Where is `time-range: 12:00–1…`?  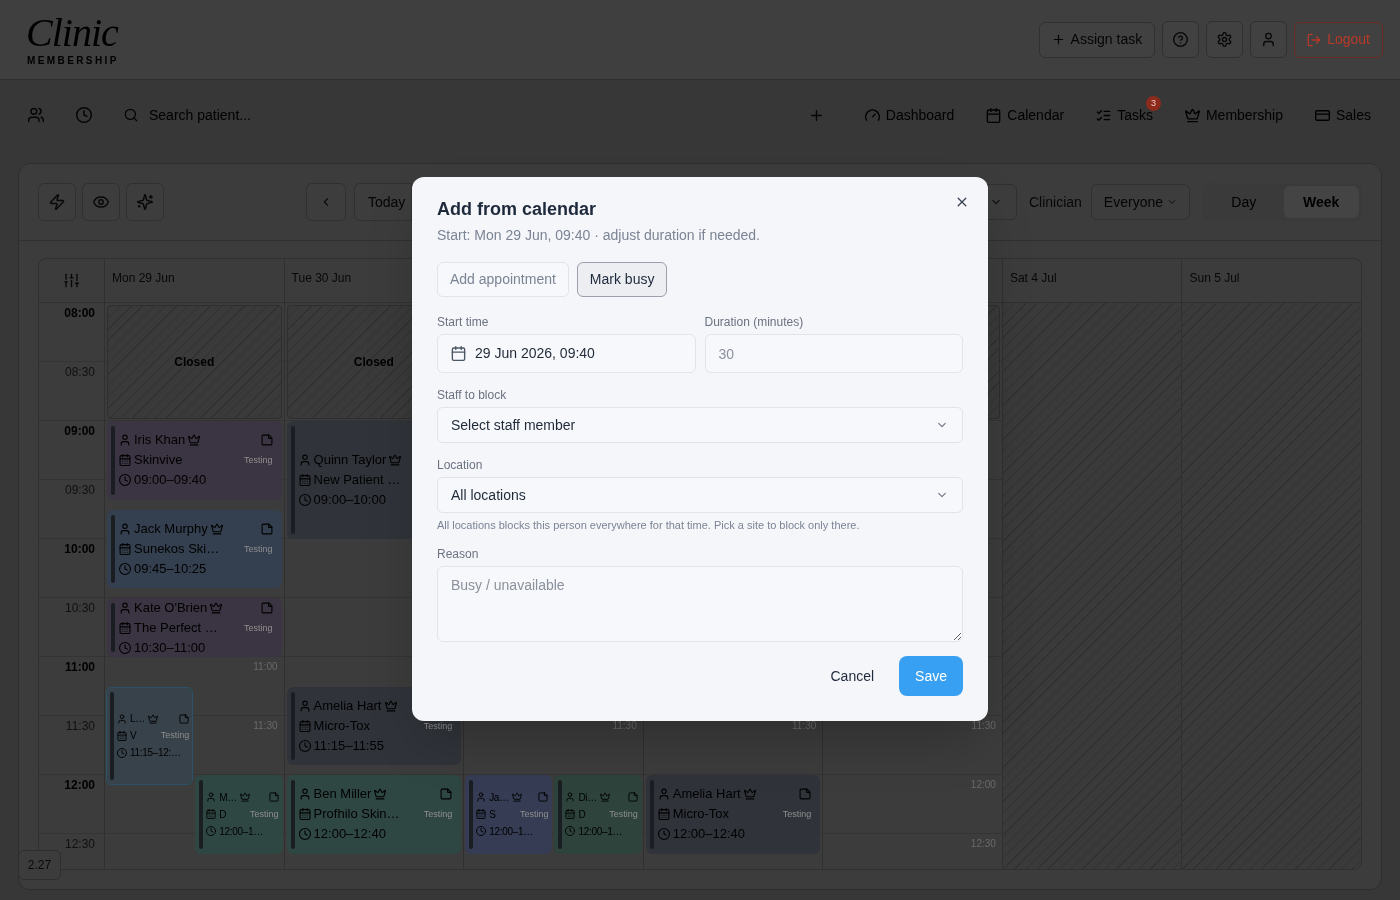
time-range: 12:00–1… is located at coordinates (241, 831).